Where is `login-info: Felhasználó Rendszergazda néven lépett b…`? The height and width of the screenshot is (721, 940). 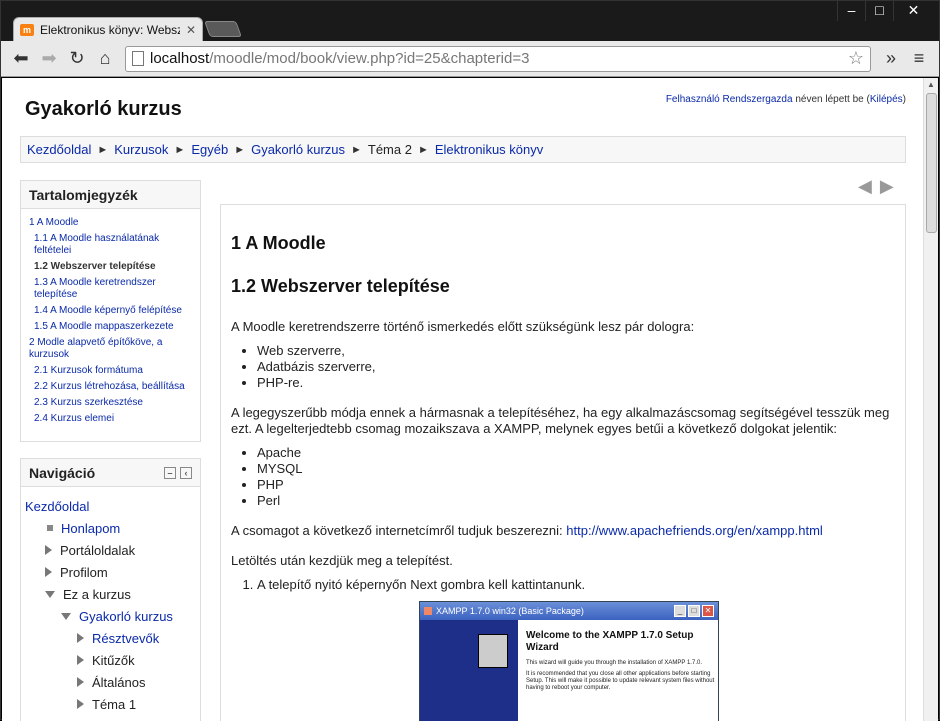 login-info: Felhasználó Rendszergazda néven lépett b… is located at coordinates (786, 99).